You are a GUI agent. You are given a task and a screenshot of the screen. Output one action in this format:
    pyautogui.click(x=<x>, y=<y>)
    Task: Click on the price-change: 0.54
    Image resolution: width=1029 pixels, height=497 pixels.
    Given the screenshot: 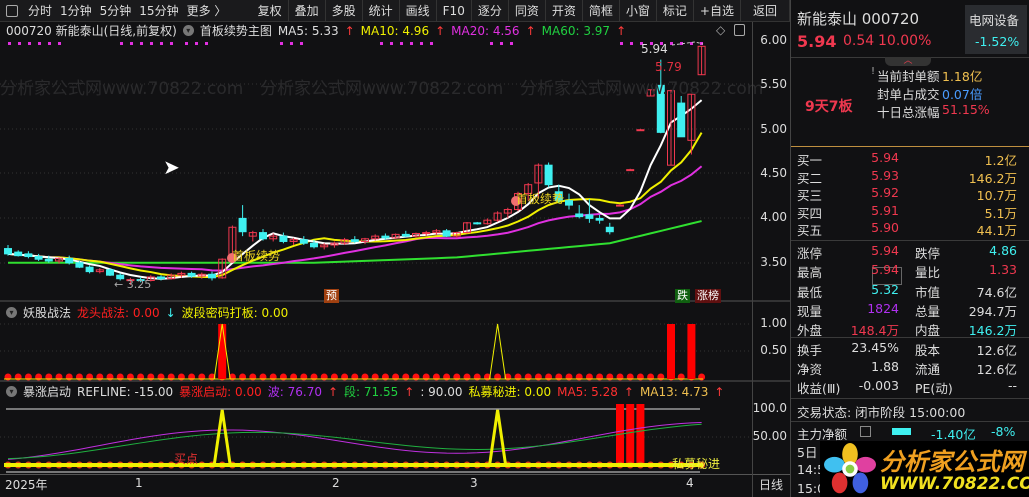 What is the action you would take?
    pyautogui.click(x=859, y=41)
    